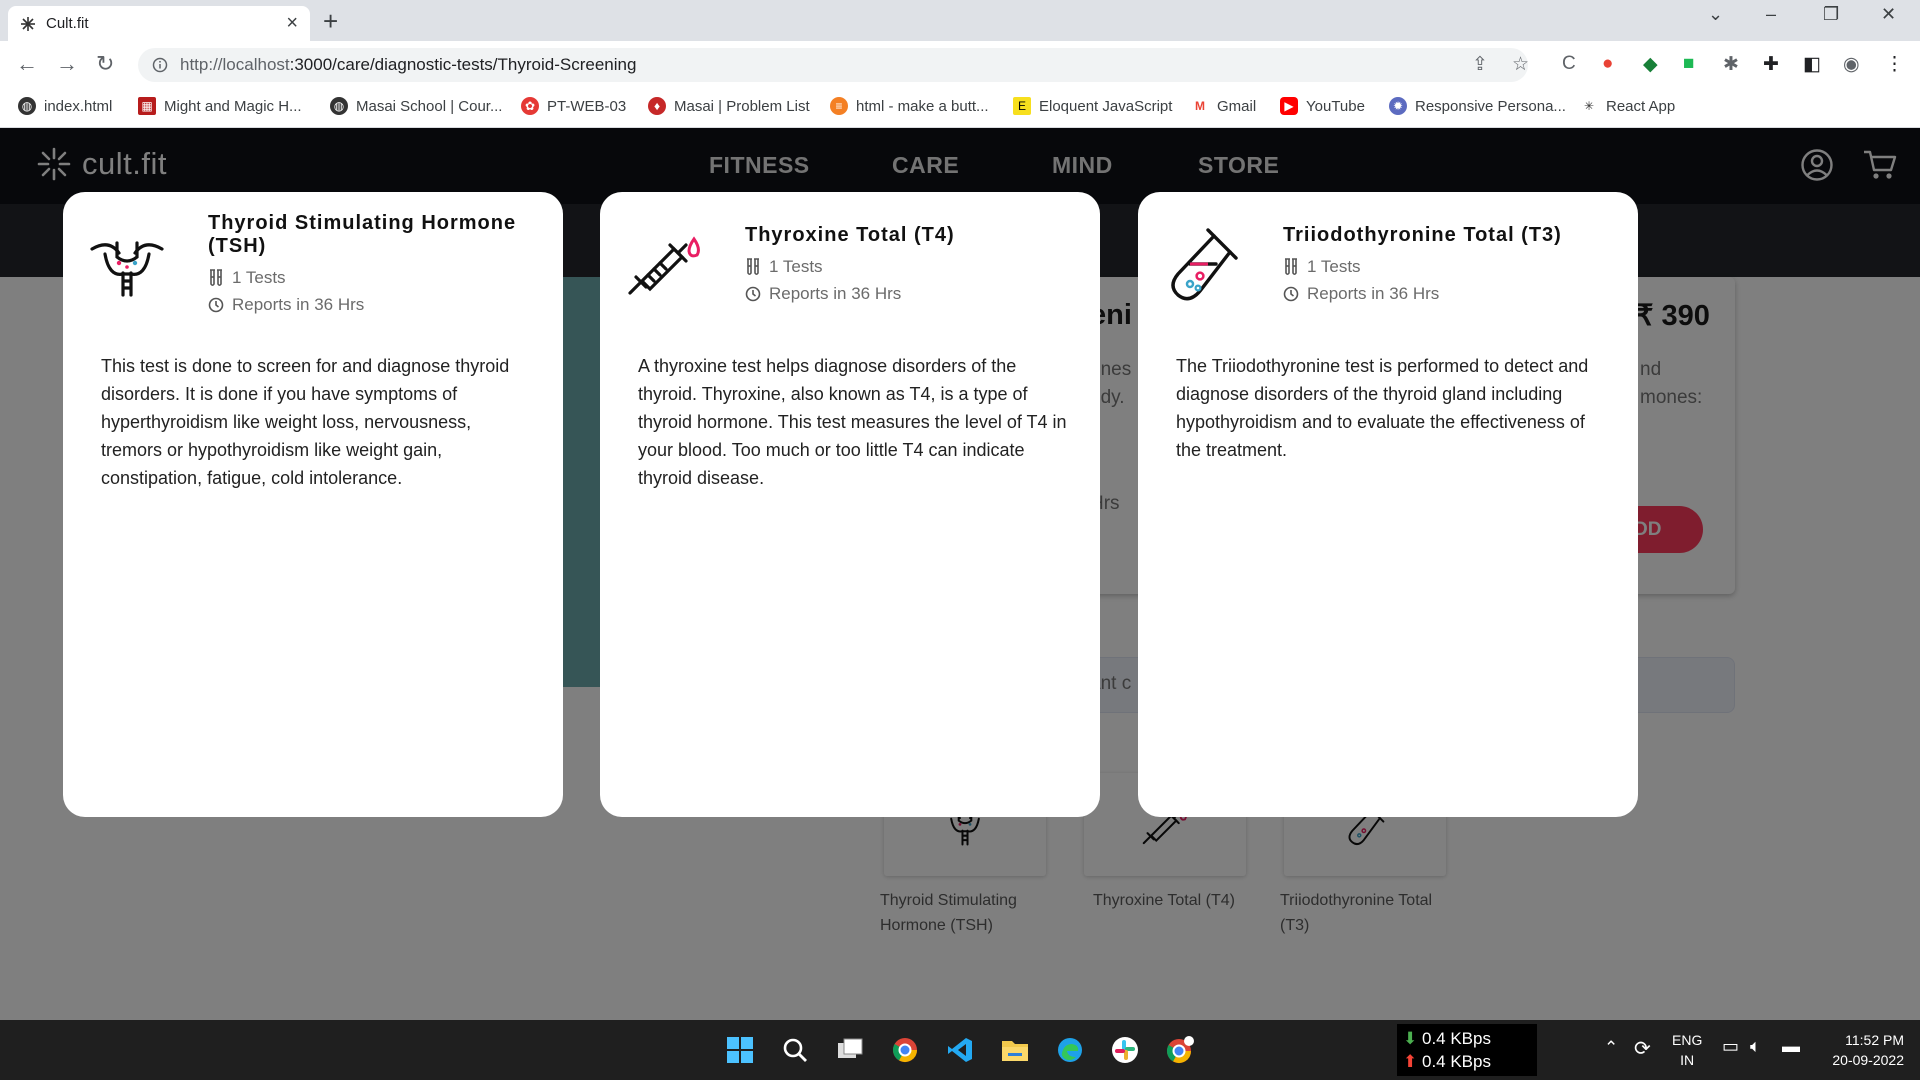  Describe the element at coordinates (1611, 1048) in the screenshot. I see `tray-overflow-icon: ⌃` at that location.